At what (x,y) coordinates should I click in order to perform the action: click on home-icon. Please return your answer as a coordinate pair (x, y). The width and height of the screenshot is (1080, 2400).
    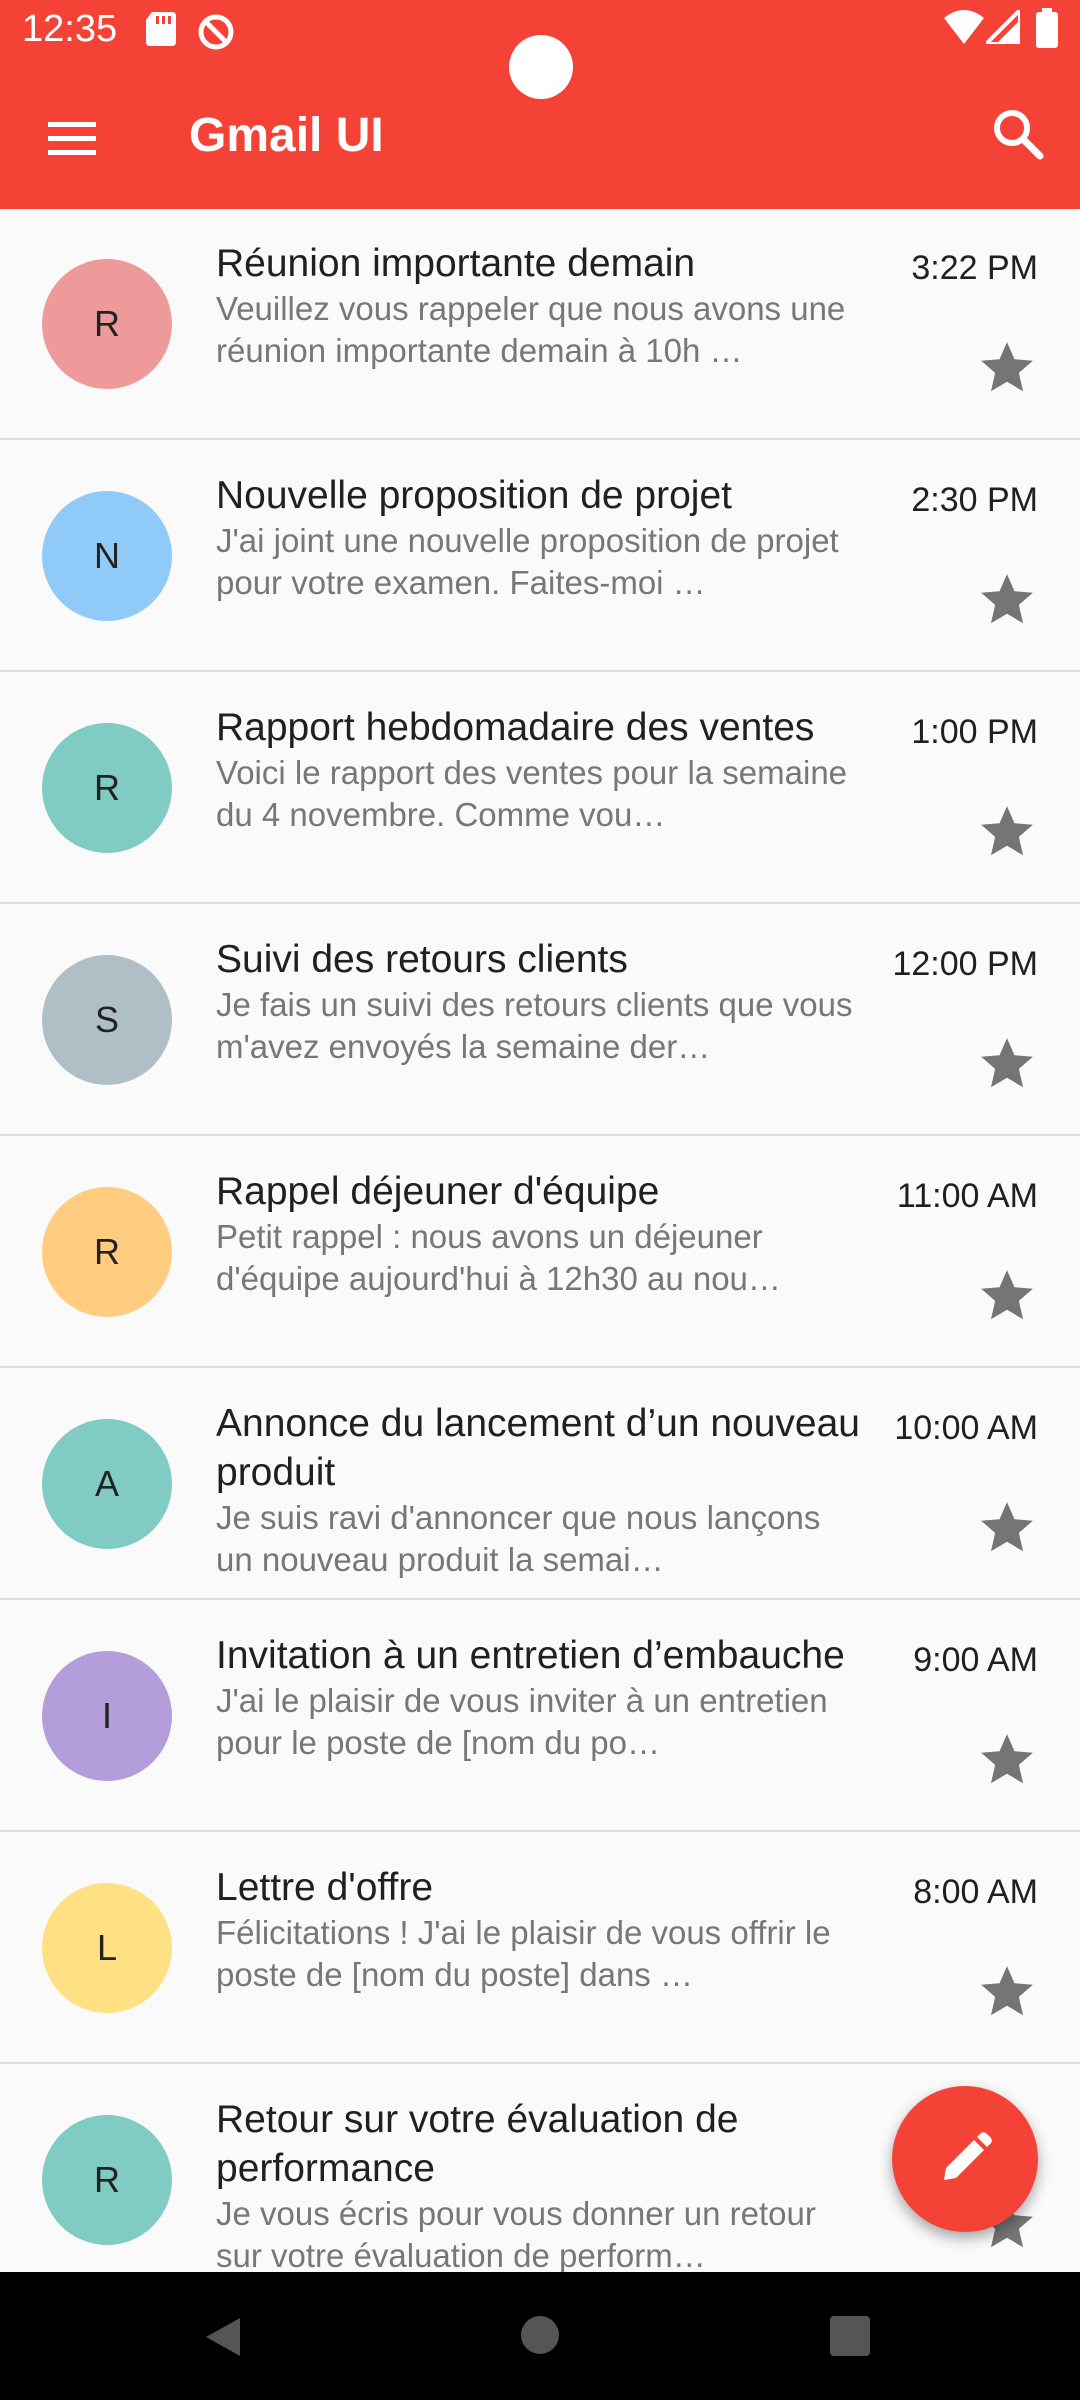
    Looking at the image, I should click on (540, 2335).